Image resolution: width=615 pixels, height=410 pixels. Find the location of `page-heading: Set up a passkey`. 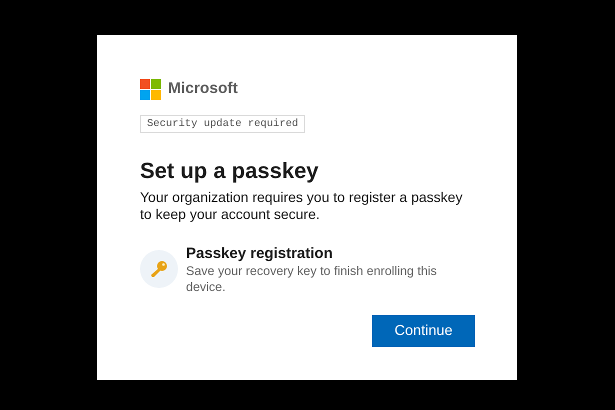

page-heading: Set up a passkey is located at coordinates (230, 171).